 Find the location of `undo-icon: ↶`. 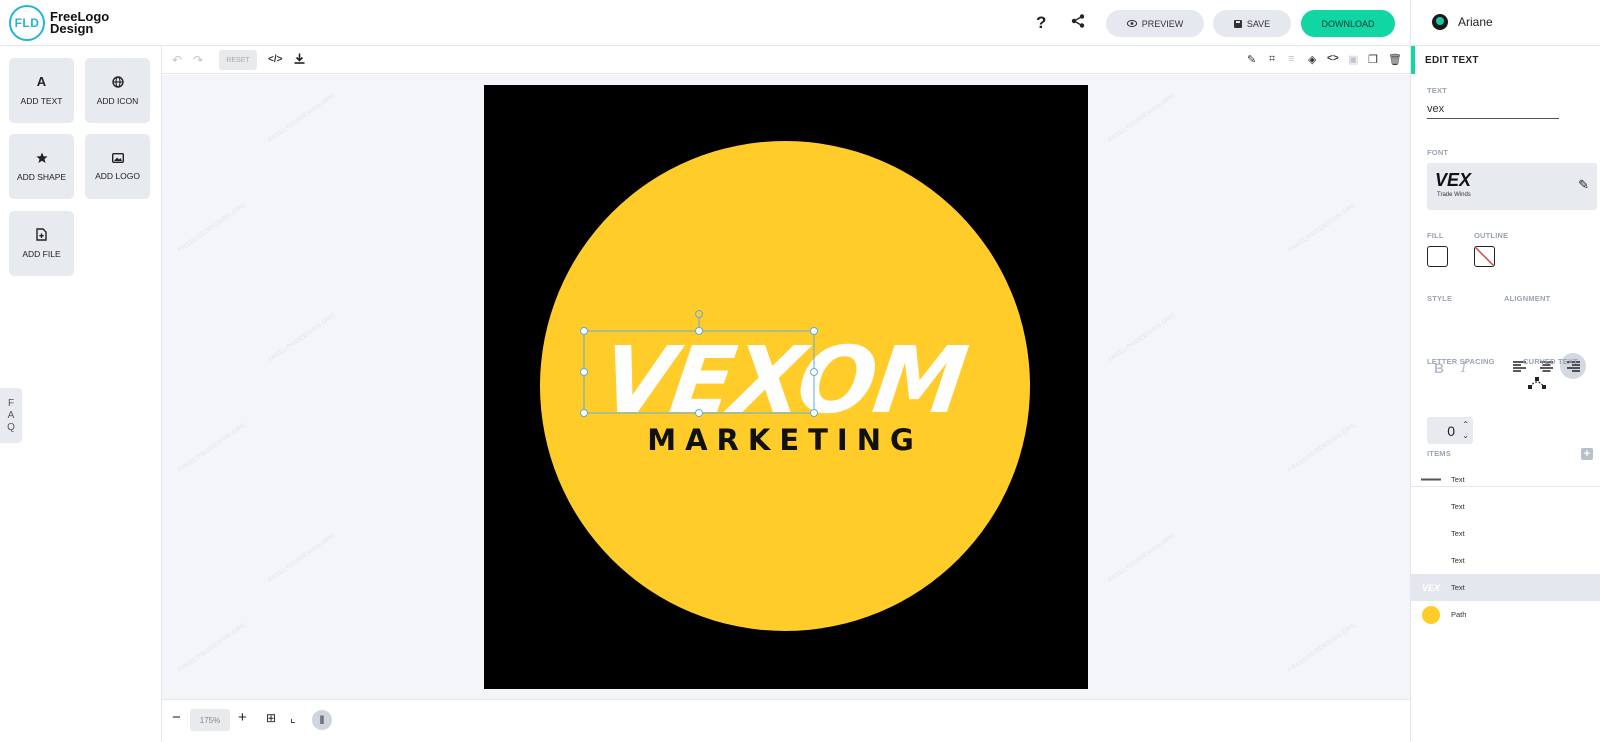

undo-icon: ↶ is located at coordinates (177, 60).